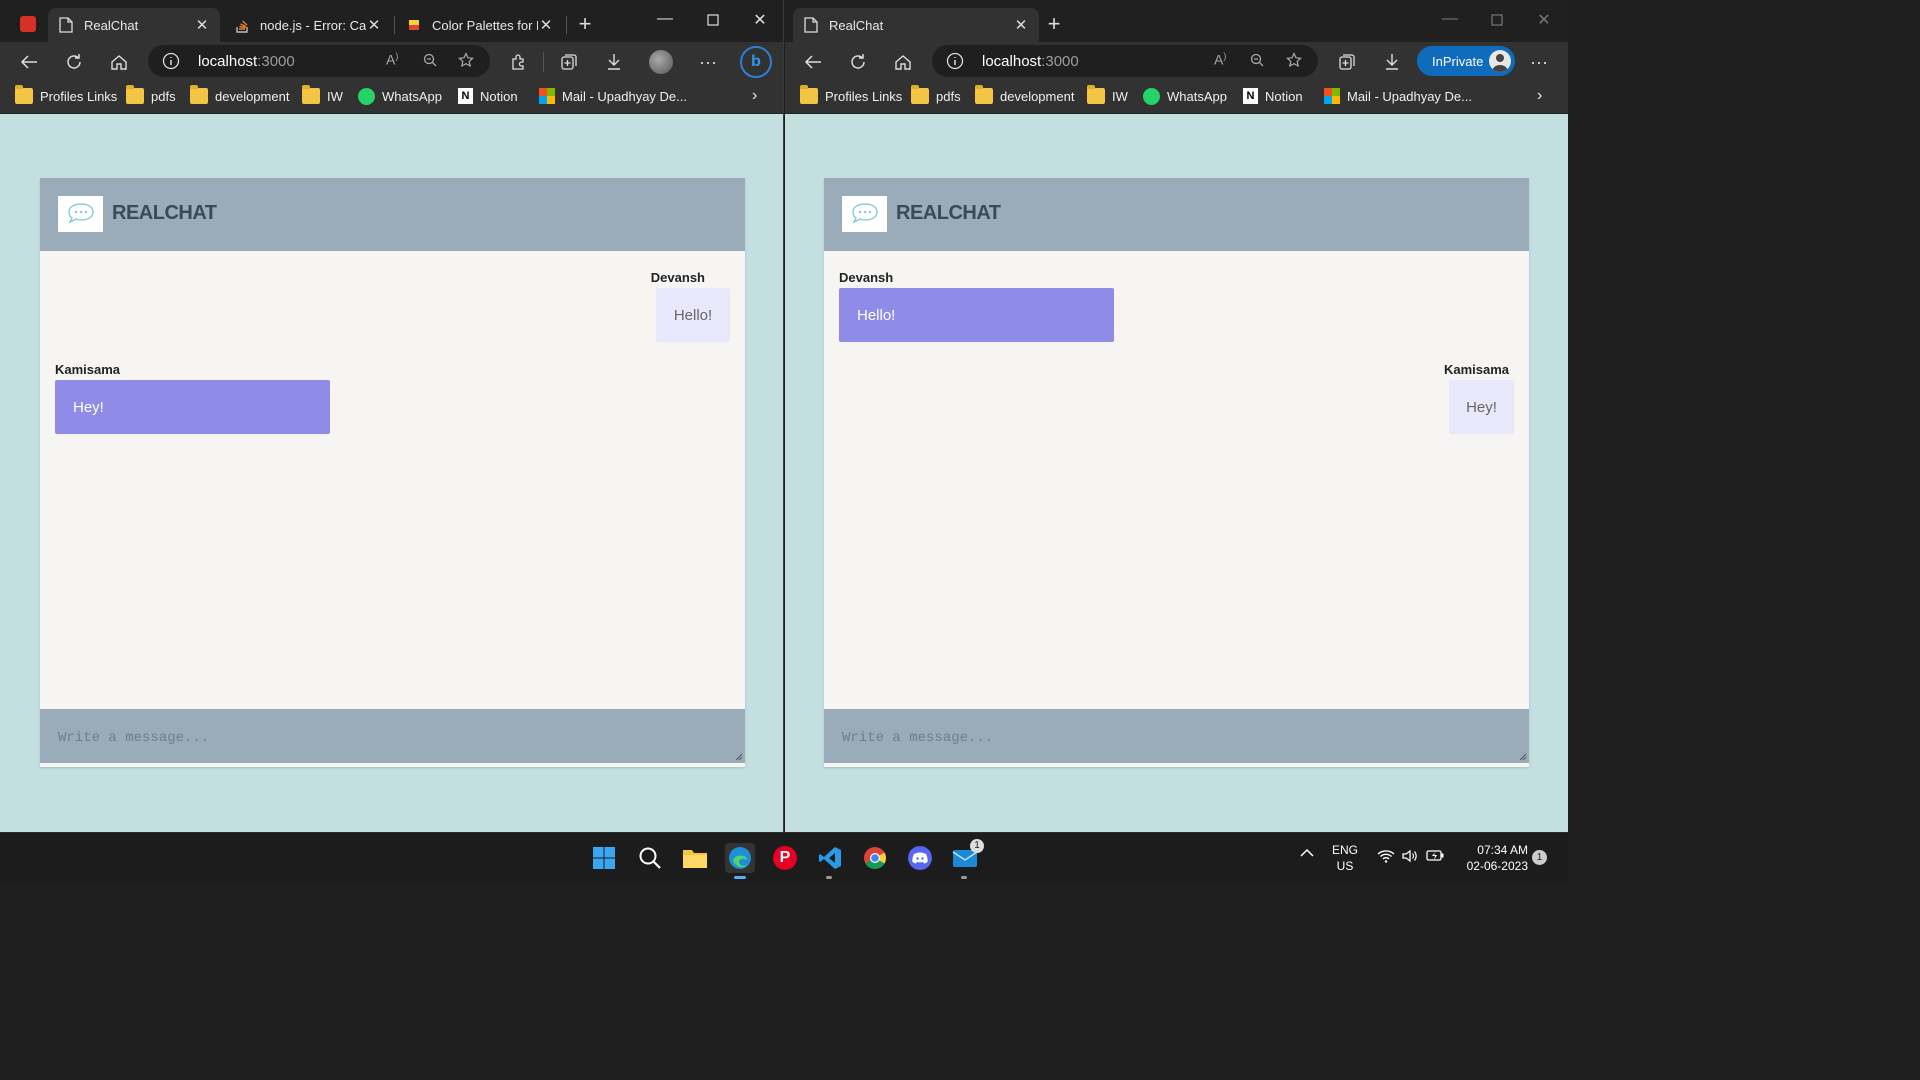  Describe the element at coordinates (1466, 61) in the screenshot. I see `inprivate-button: InPrivate` at that location.